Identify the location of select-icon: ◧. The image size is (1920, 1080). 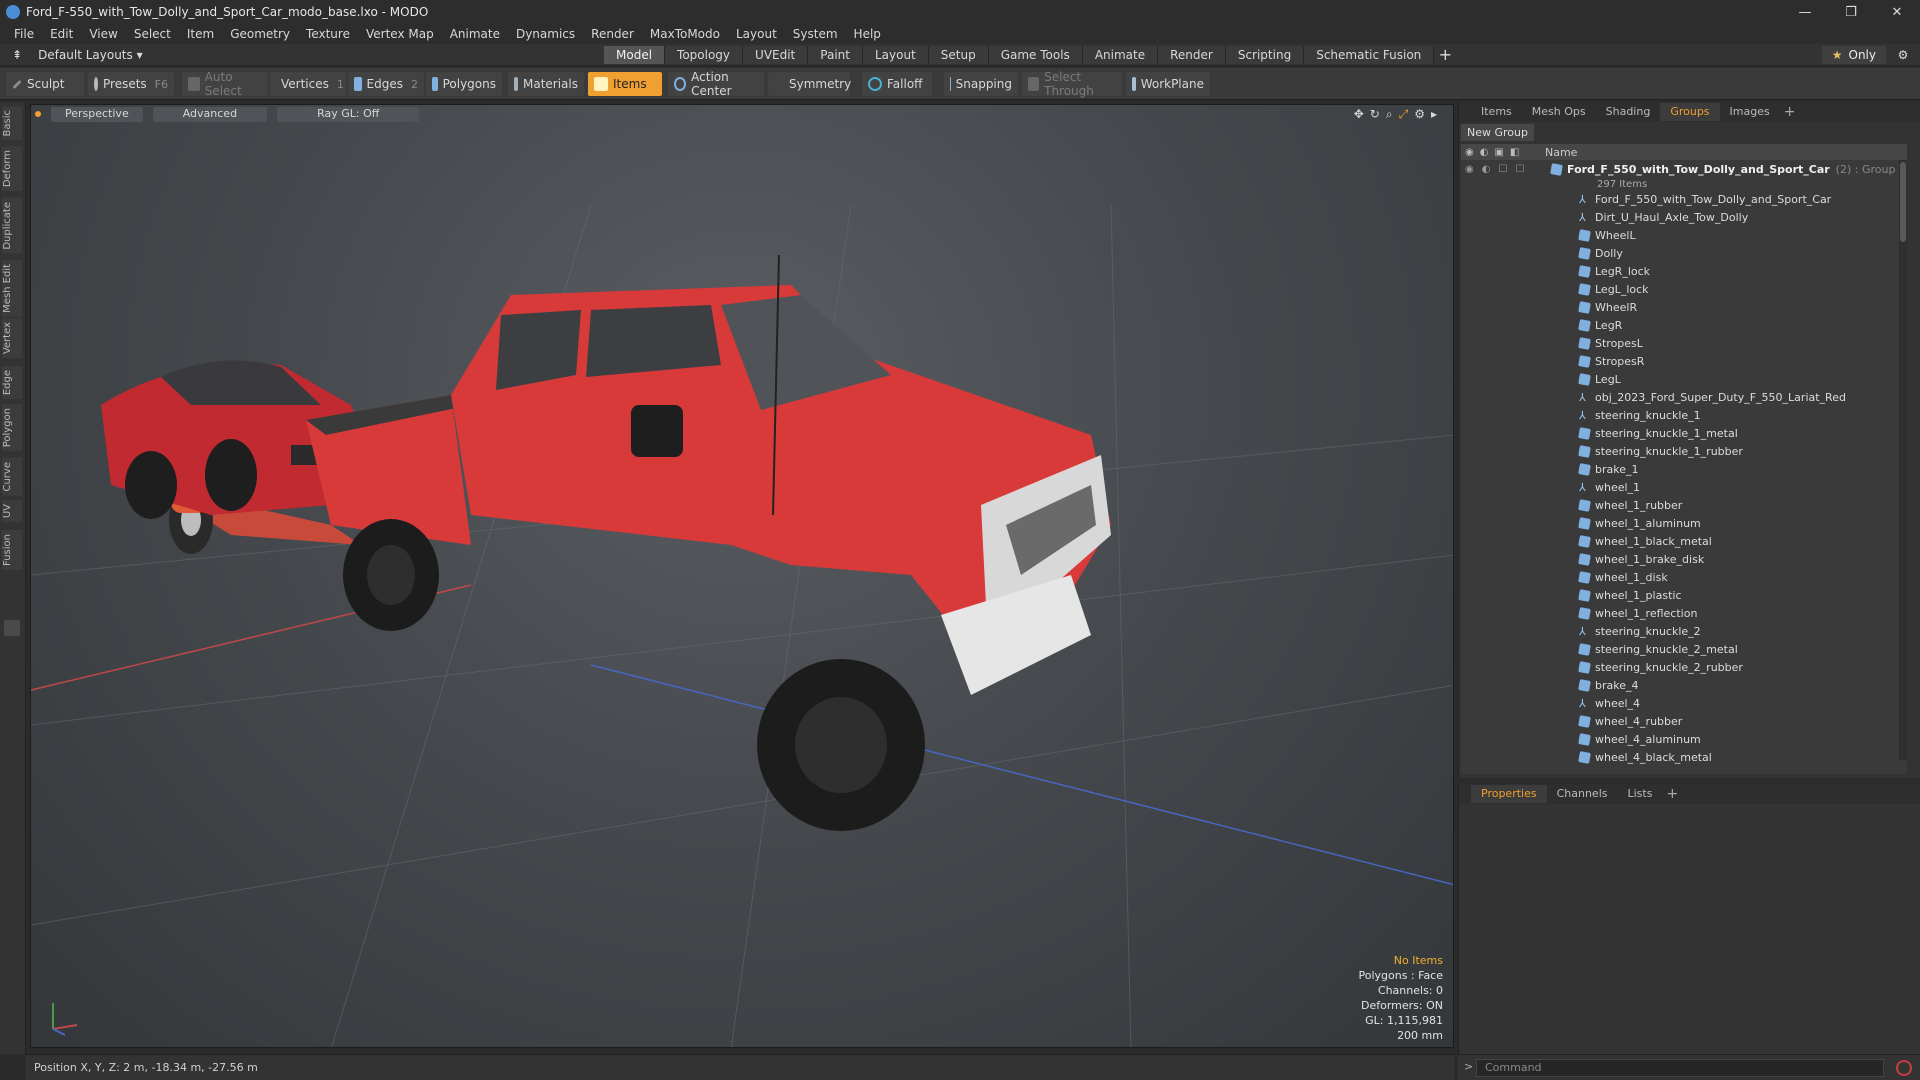
(1514, 152).